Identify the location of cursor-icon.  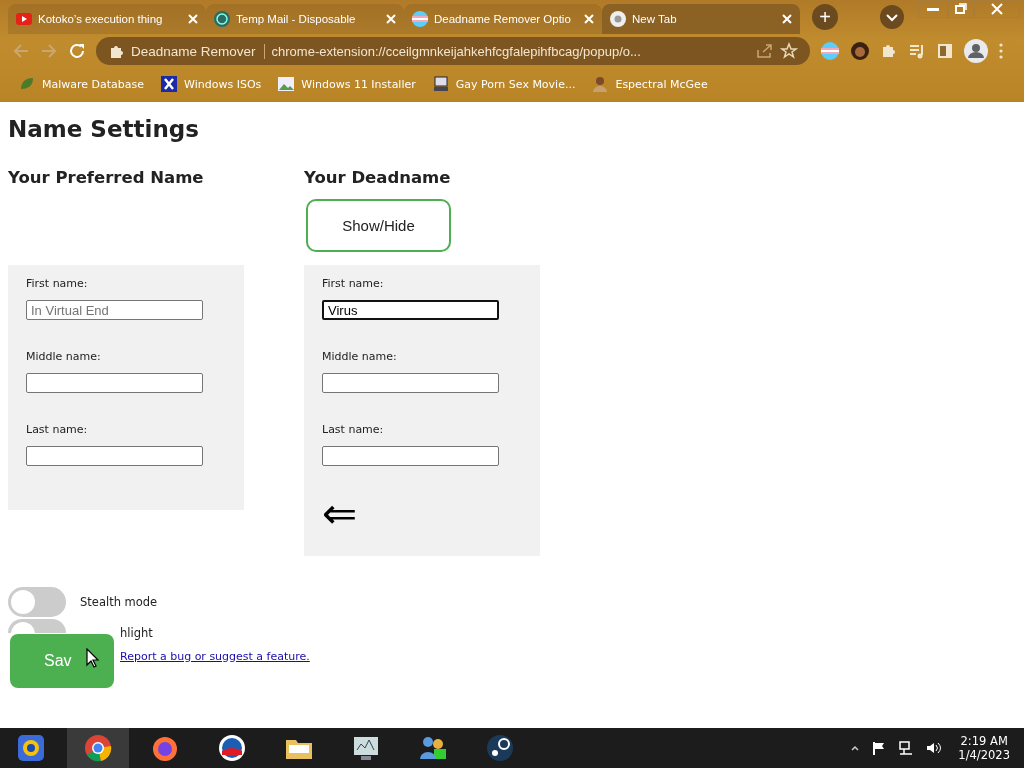
(93, 658).